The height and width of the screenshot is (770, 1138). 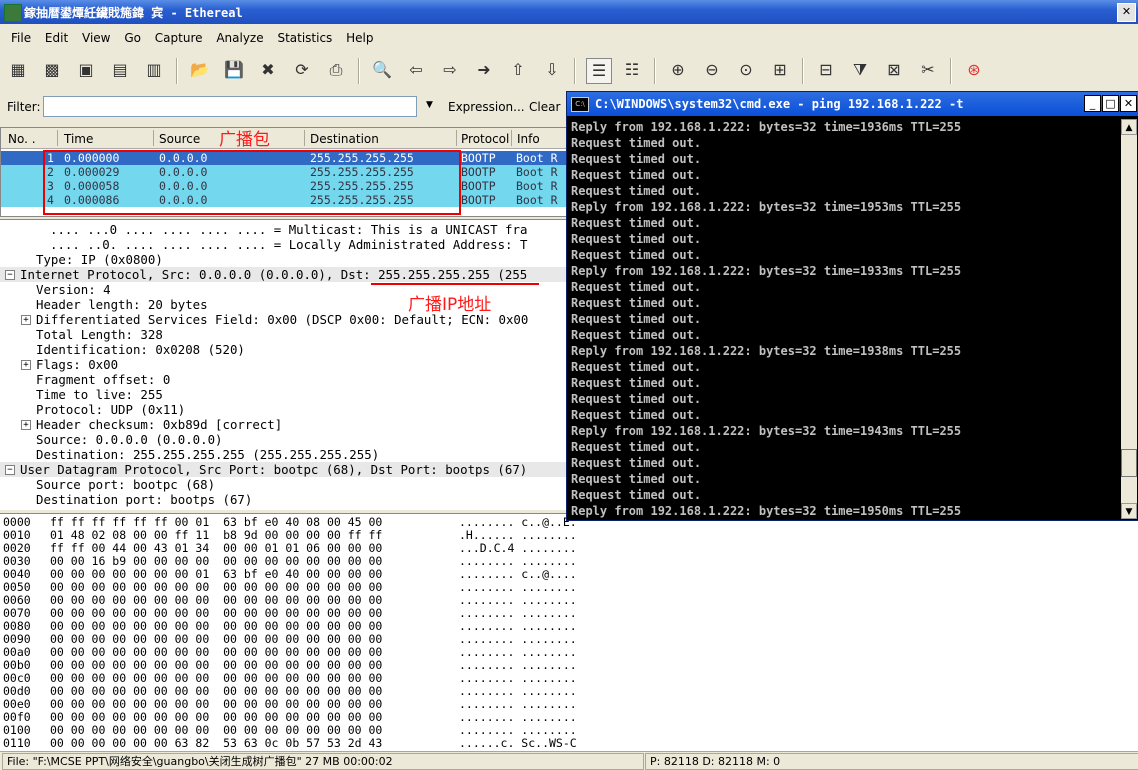 I want to click on reload-icon: ⟳, so click(x=302, y=70).